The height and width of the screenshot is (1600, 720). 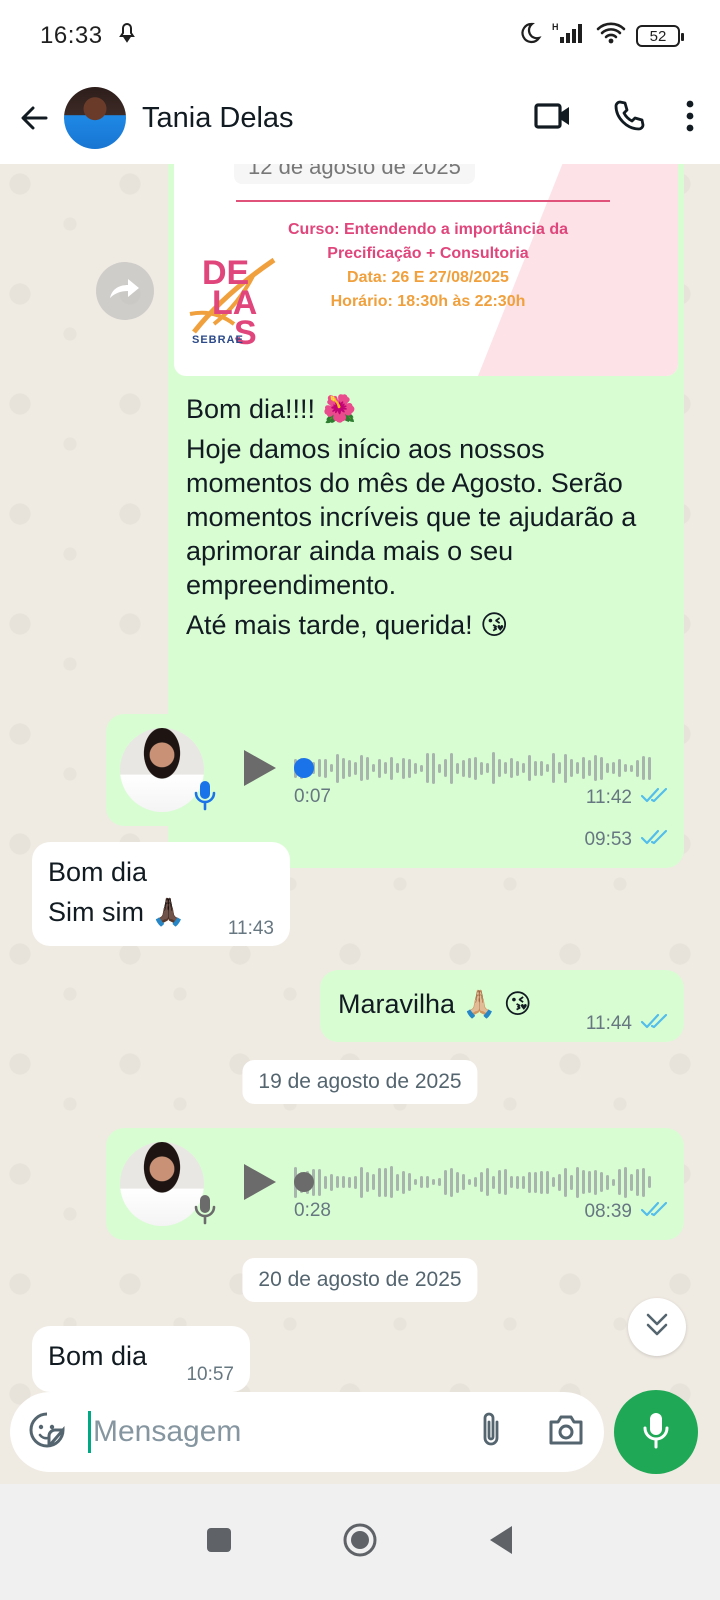 I want to click on attachment-icon, so click(x=491, y=1432).